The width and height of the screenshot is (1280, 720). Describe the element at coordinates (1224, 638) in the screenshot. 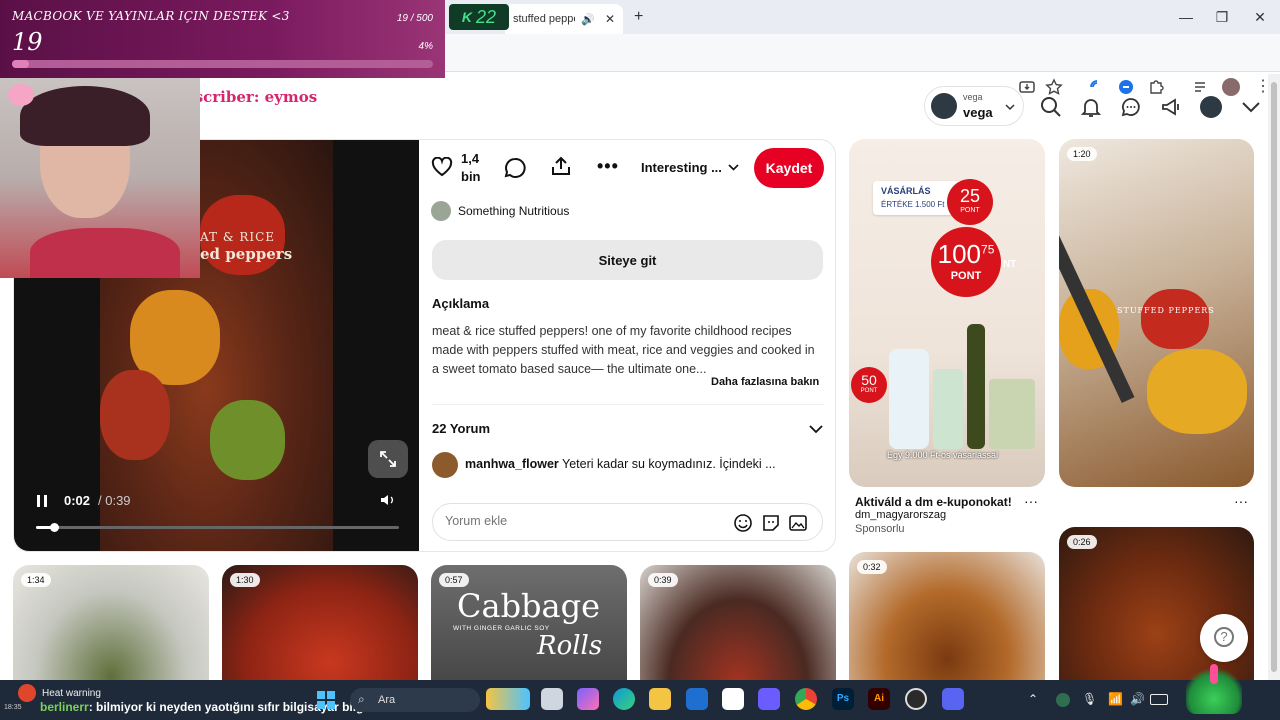

I see `help-button: ?` at that location.